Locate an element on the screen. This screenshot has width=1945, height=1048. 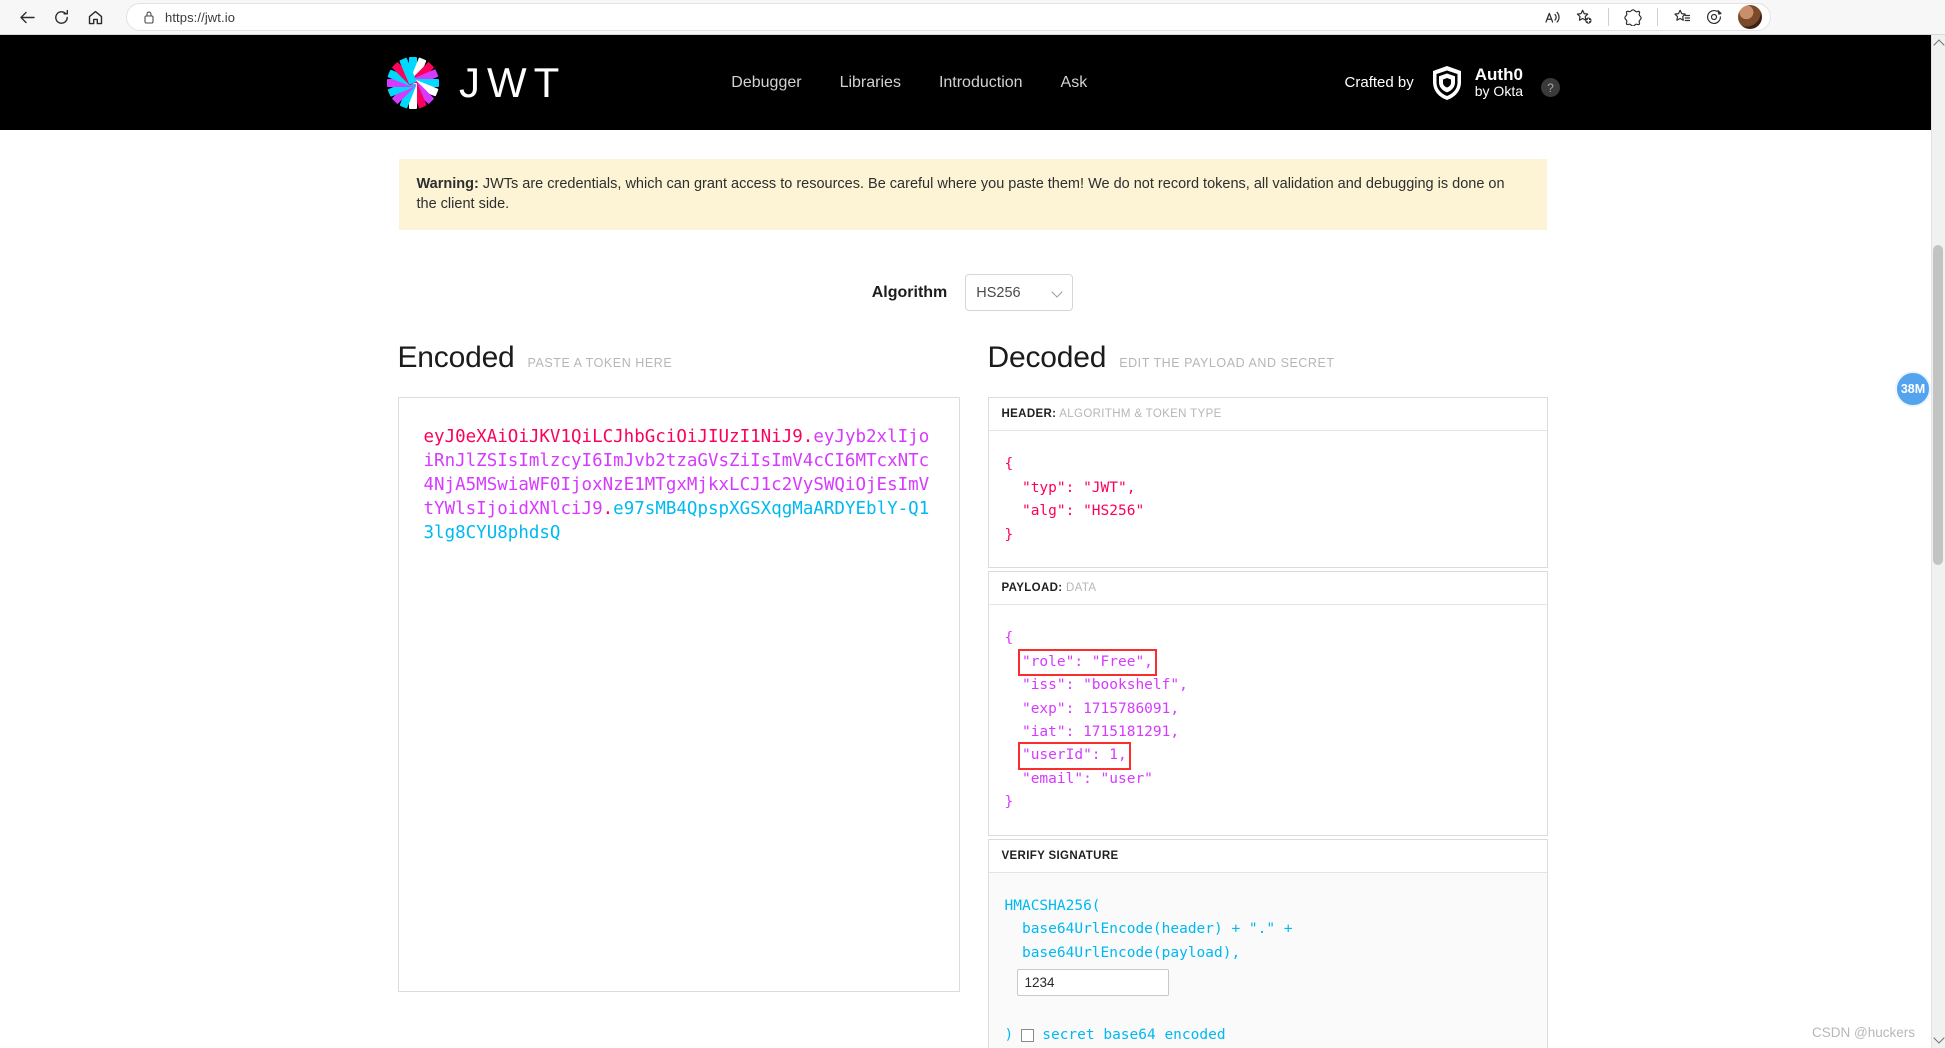
header-panel-label: HEADER: is located at coordinates (1029, 414).